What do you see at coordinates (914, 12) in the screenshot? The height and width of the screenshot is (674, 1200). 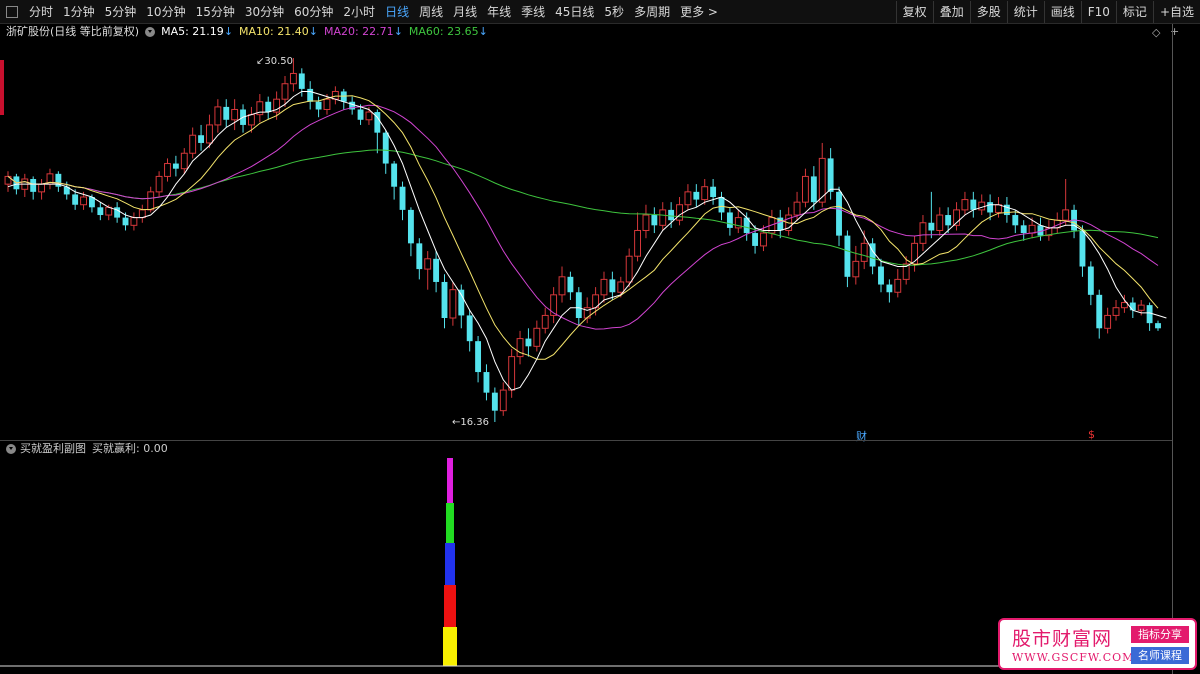 I see `toolbar-right-0: 复权` at bounding box center [914, 12].